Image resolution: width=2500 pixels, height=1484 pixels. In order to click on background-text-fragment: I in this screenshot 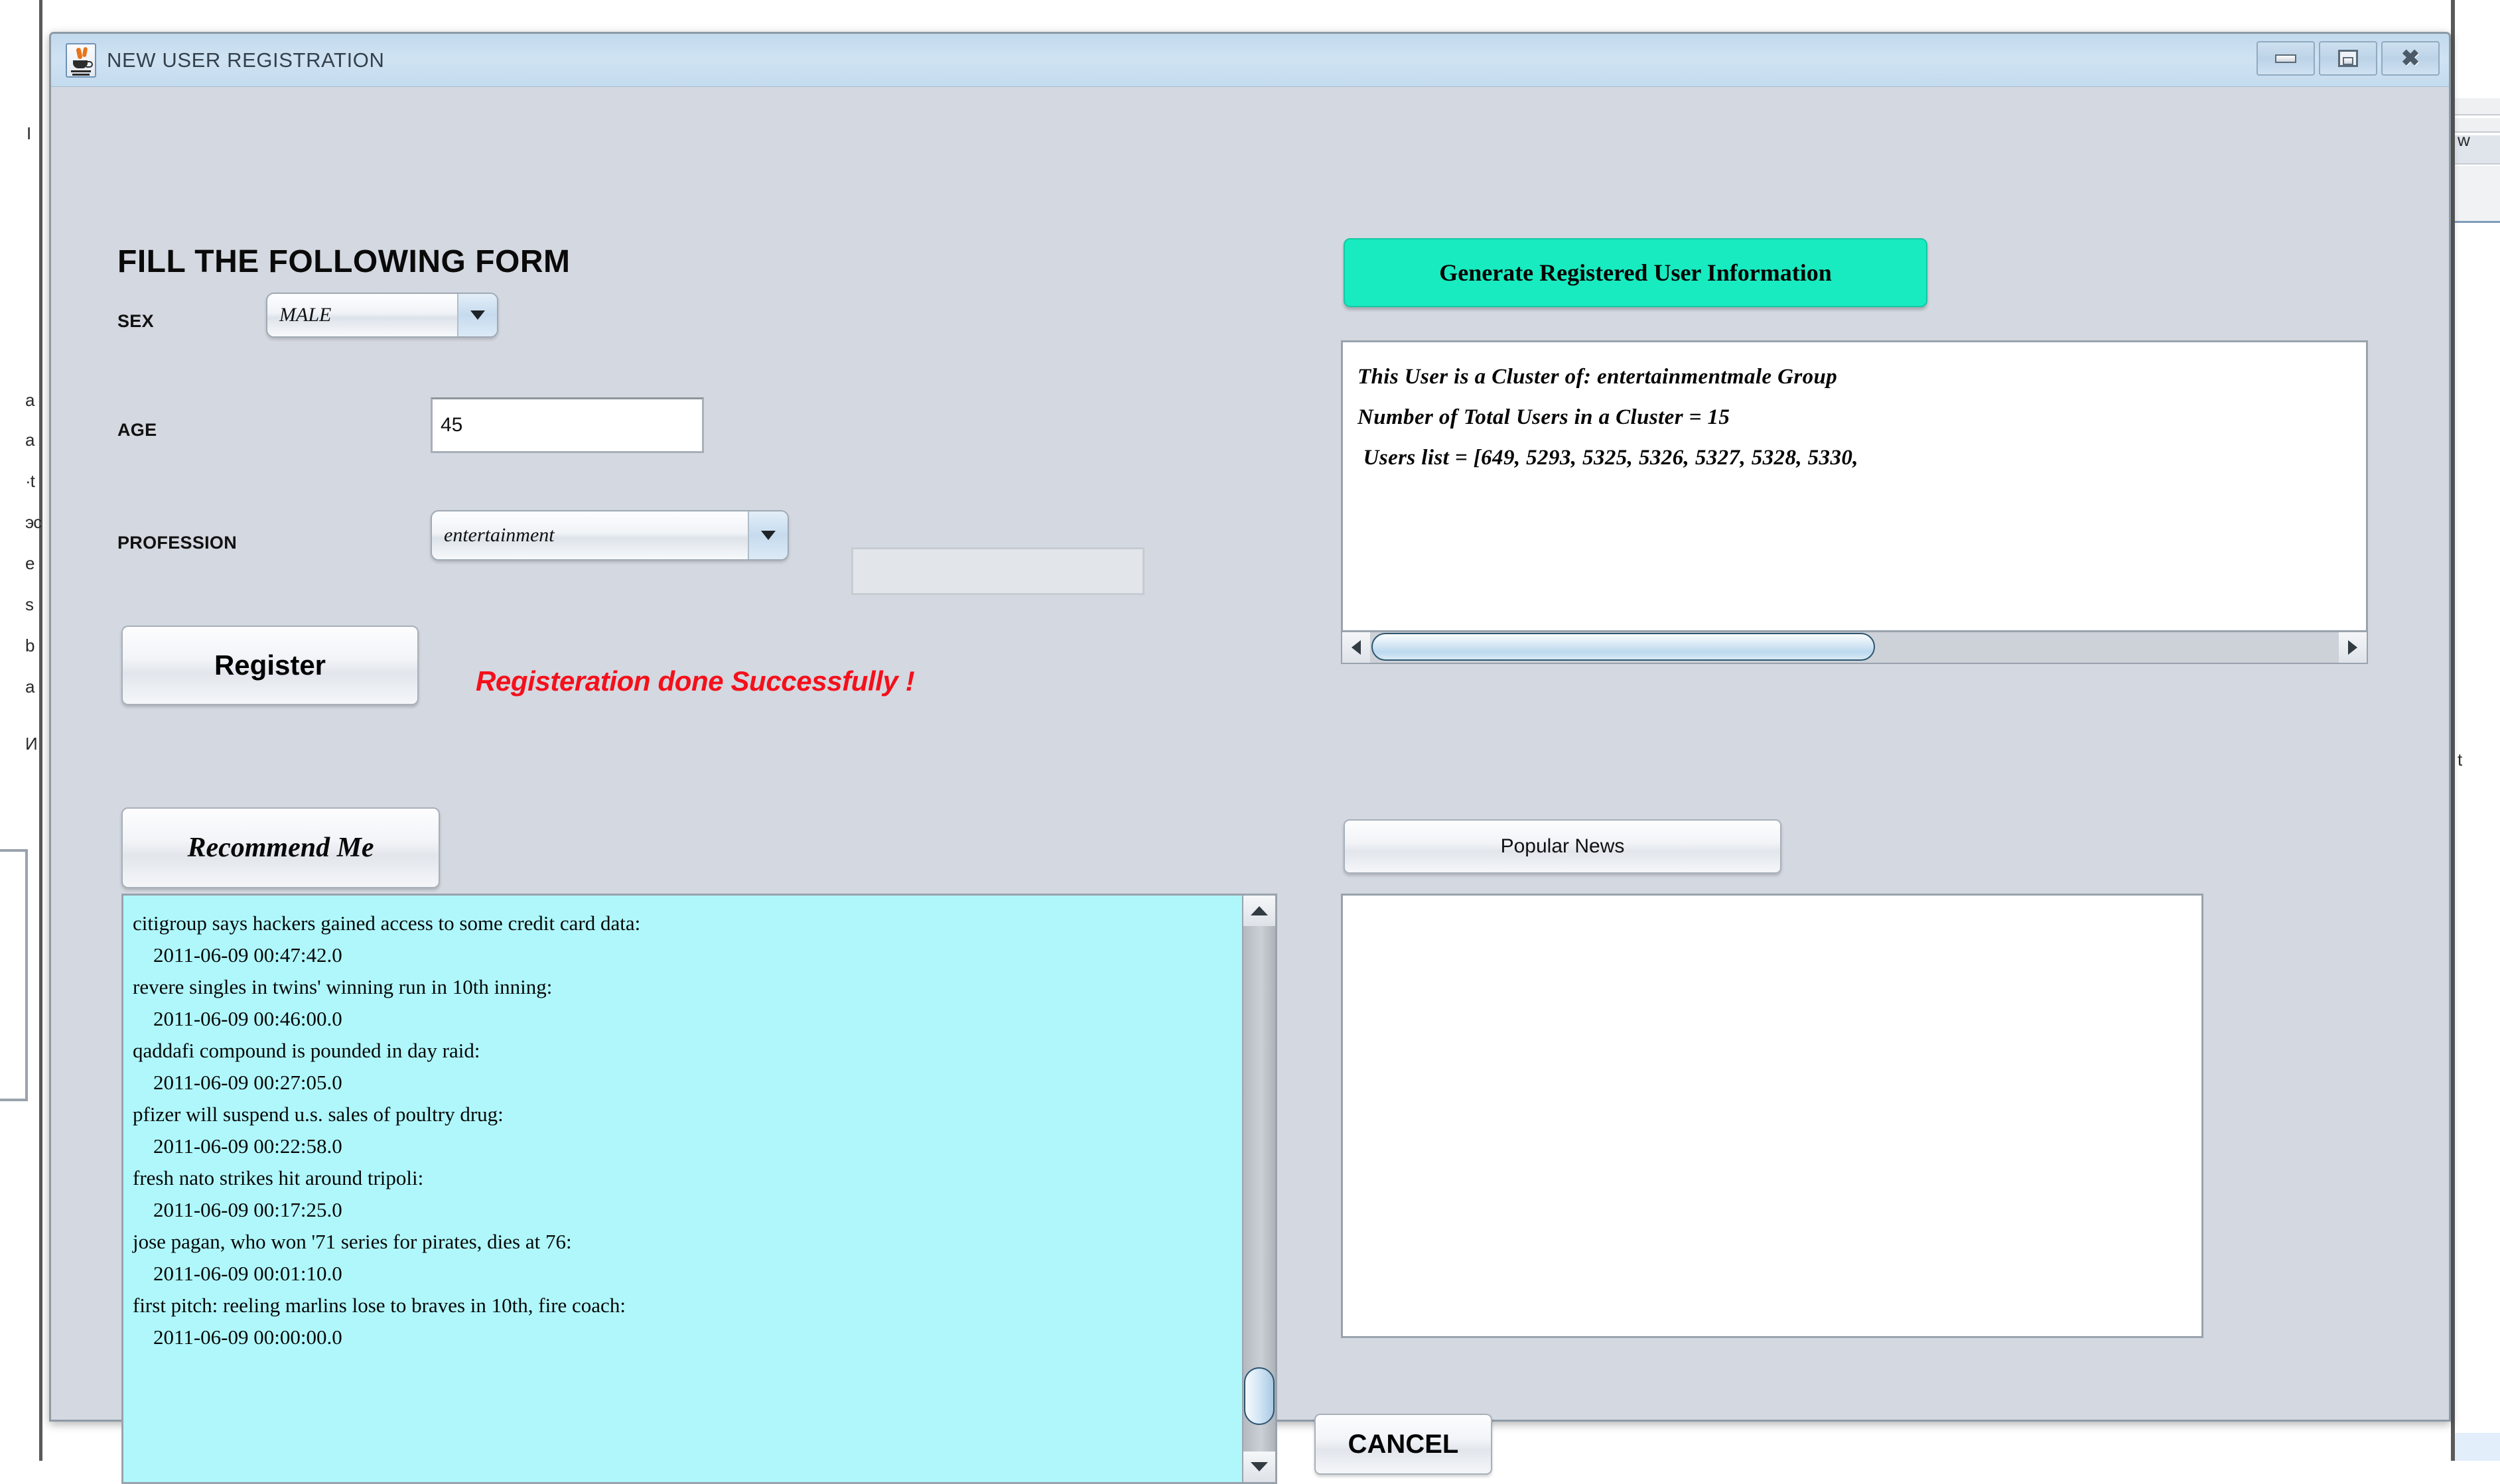, I will do `click(34, 133)`.